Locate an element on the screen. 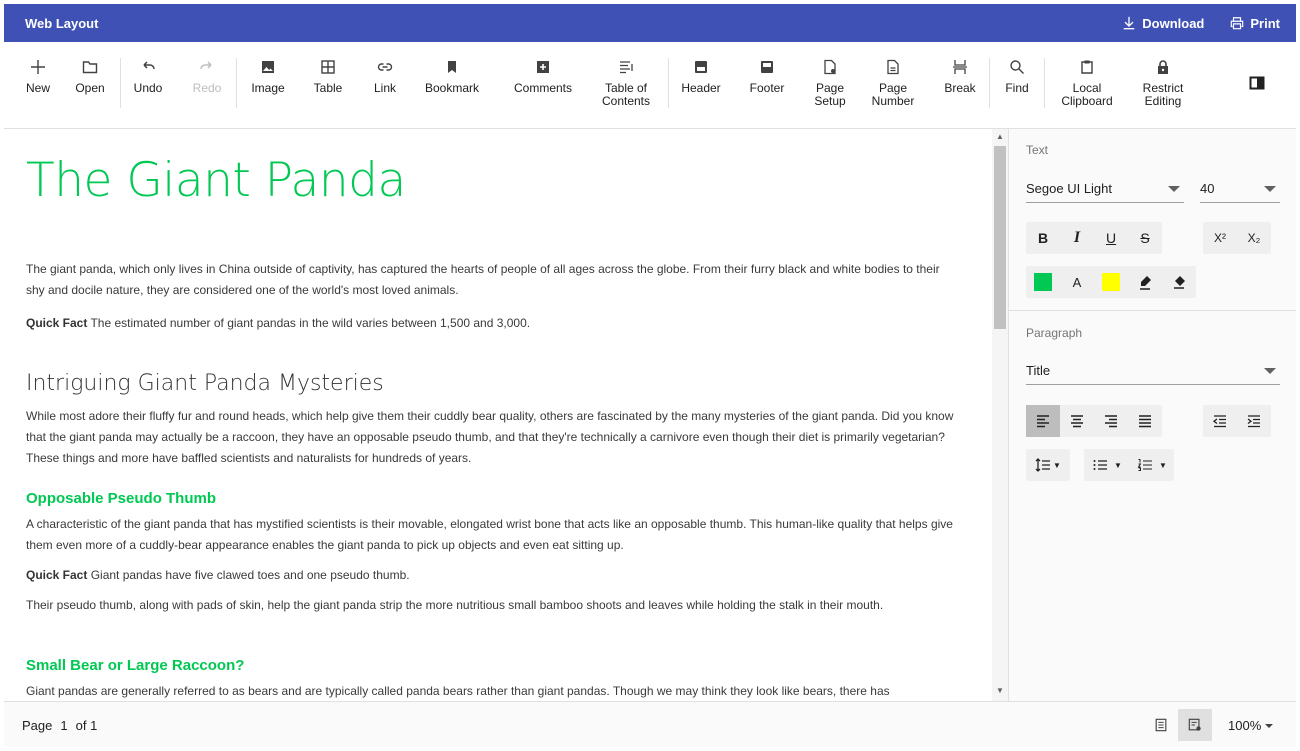 Image resolution: width=1300 pixels, height=751 pixels. print-button: Print is located at coordinates (1255, 23).